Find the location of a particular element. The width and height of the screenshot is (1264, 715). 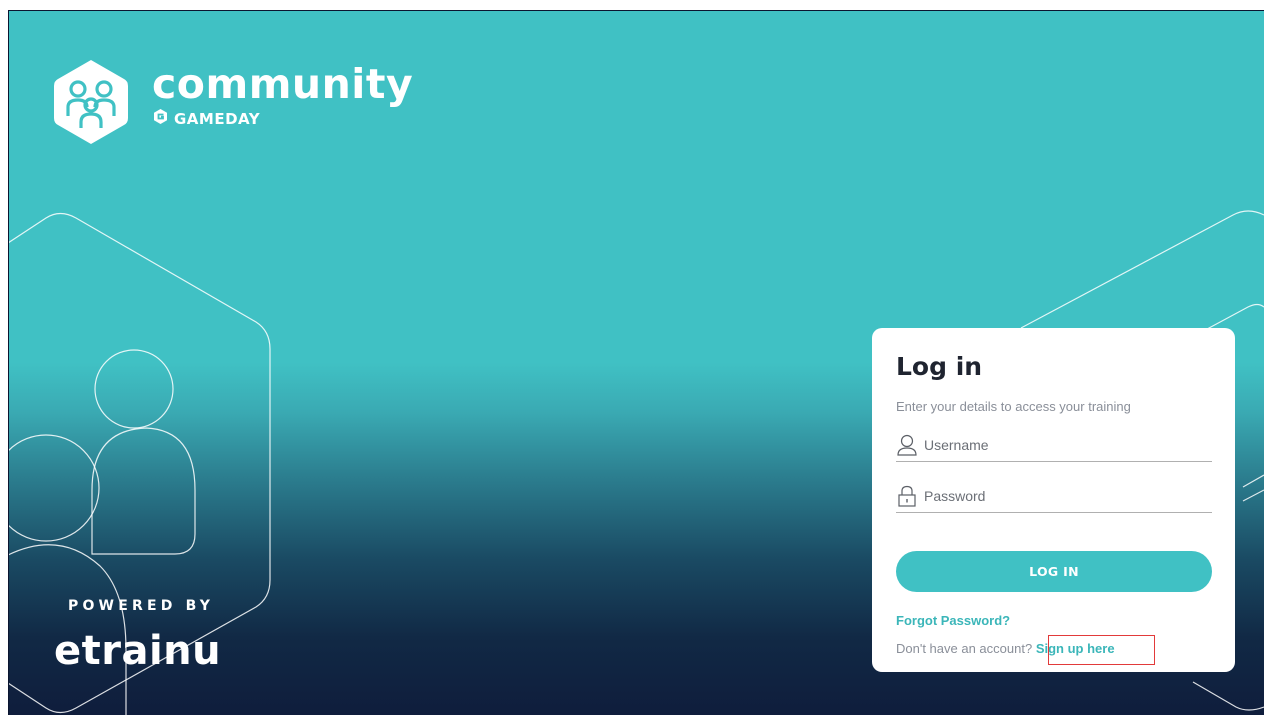

powered-by-label: POWERED BY is located at coordinates (141, 606).